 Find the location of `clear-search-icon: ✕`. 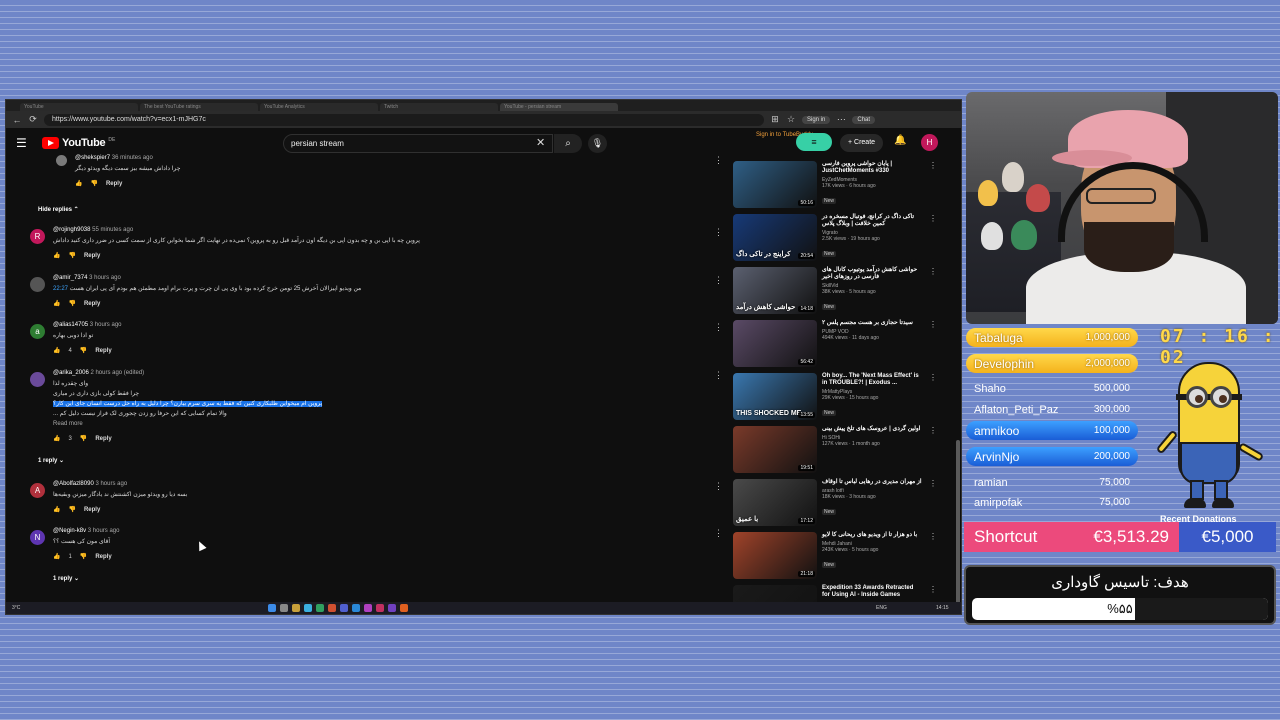

clear-search-icon: ✕ is located at coordinates (540, 142).